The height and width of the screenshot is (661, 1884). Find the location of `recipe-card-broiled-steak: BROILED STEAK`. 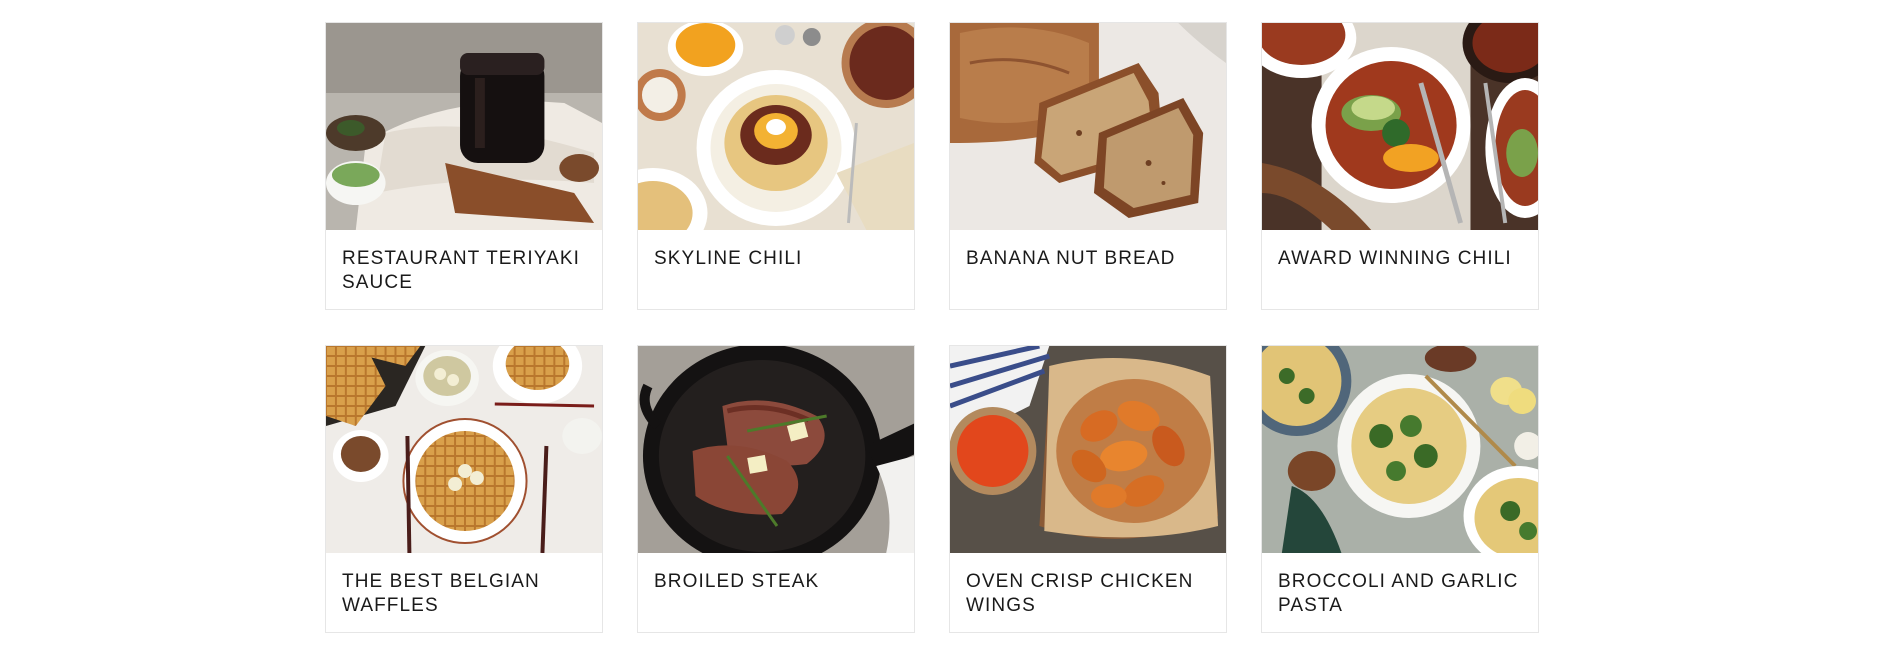

recipe-card-broiled-steak: BROILED STEAK is located at coordinates (776, 489).